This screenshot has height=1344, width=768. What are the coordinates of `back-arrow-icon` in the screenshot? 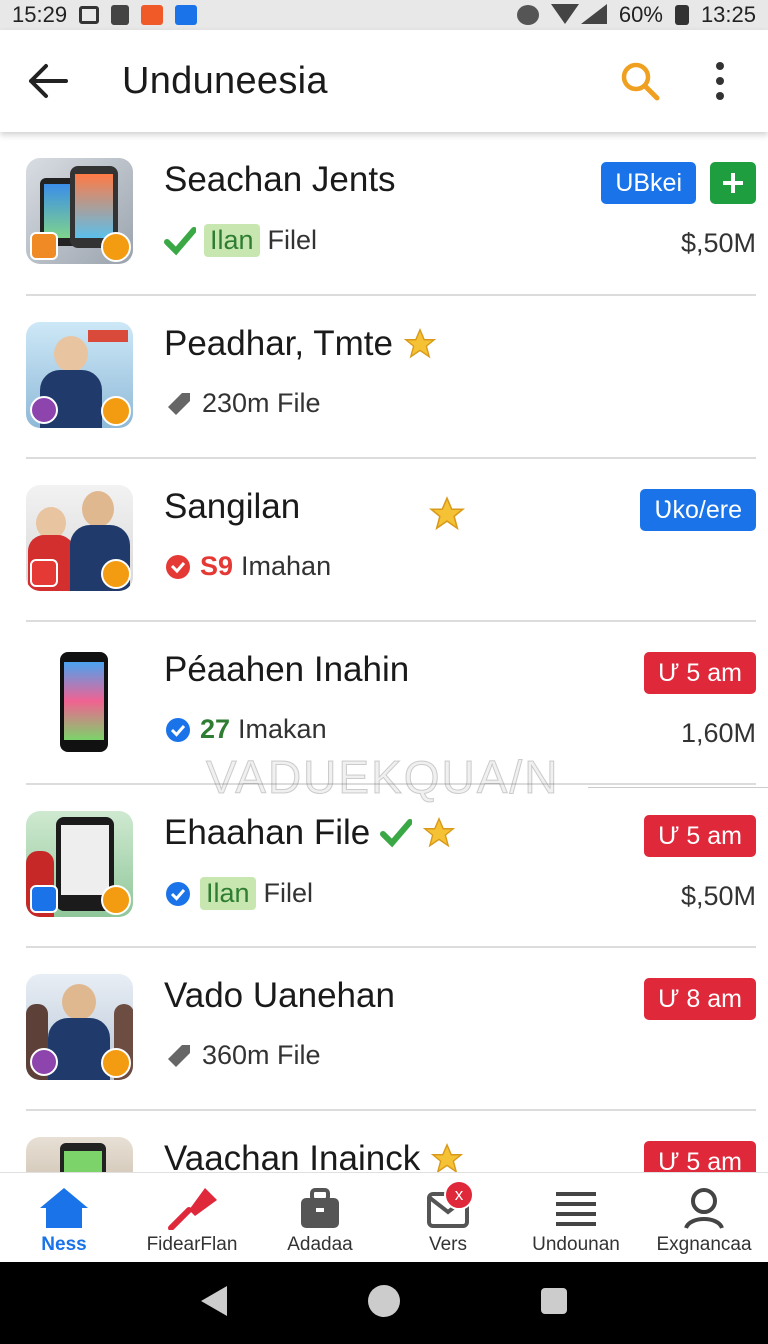 It's located at (48, 81).